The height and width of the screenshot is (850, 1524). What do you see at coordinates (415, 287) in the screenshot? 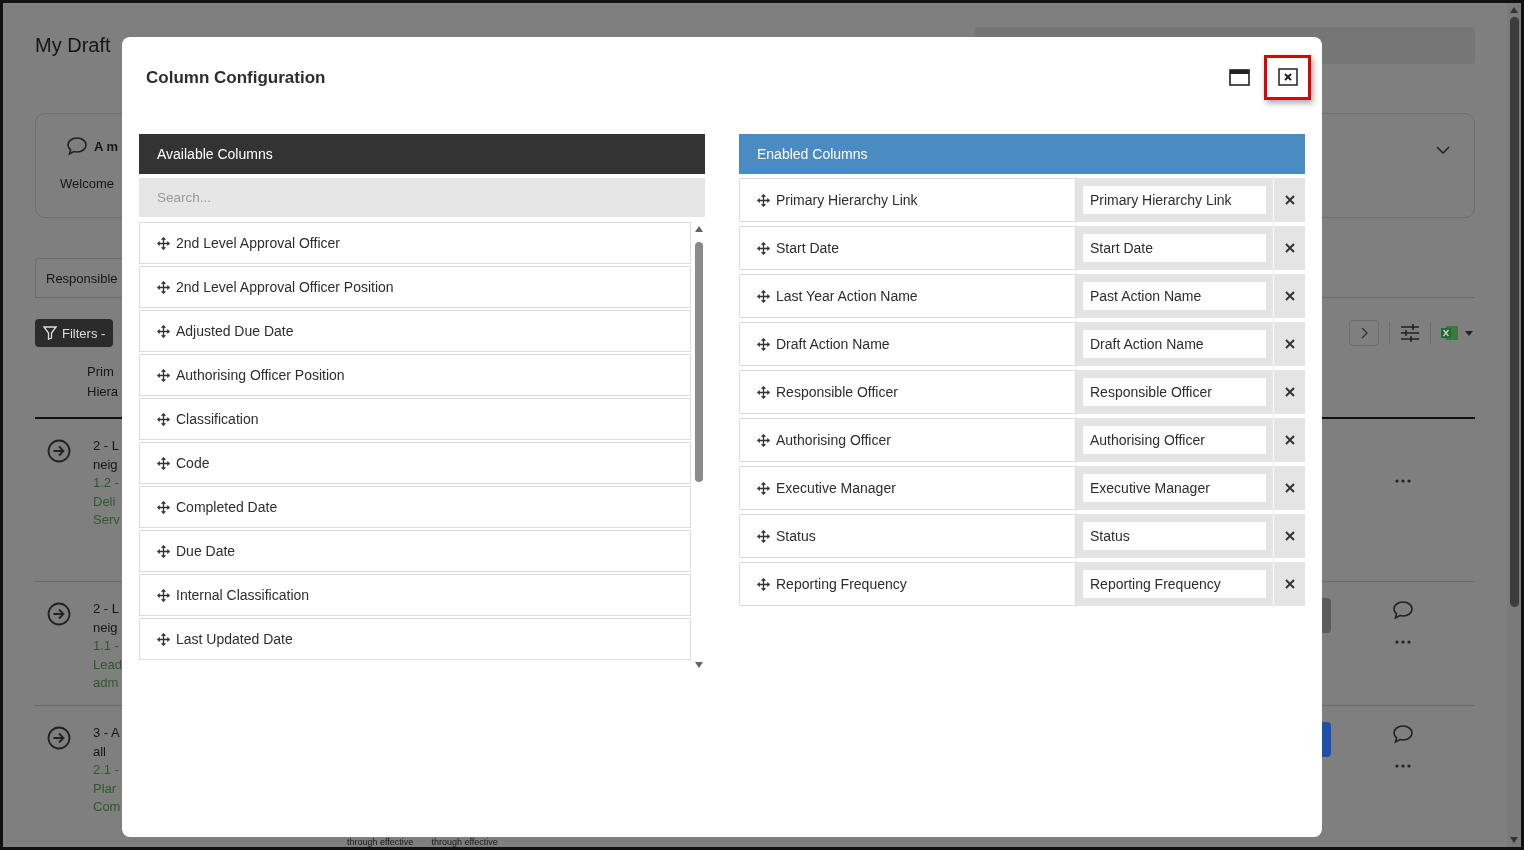
I see `available-column-item: 2nd Level Approval Officer Position` at bounding box center [415, 287].